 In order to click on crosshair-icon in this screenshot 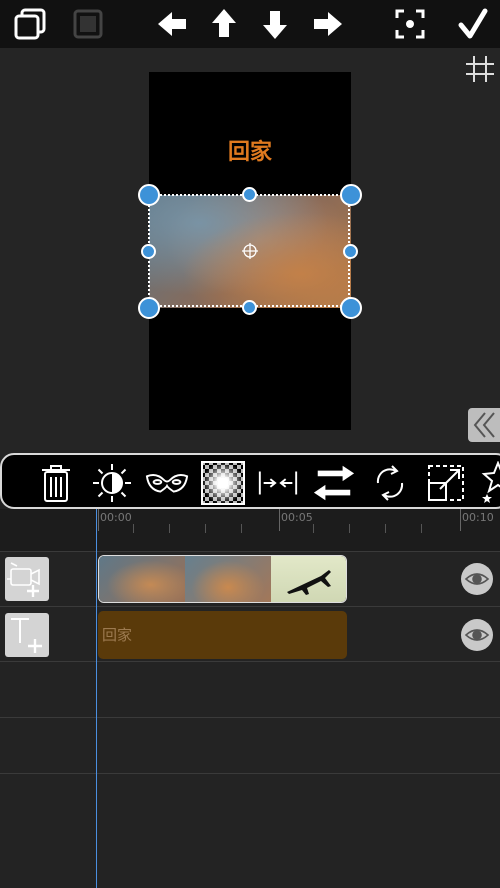, I will do `click(250, 251)`.